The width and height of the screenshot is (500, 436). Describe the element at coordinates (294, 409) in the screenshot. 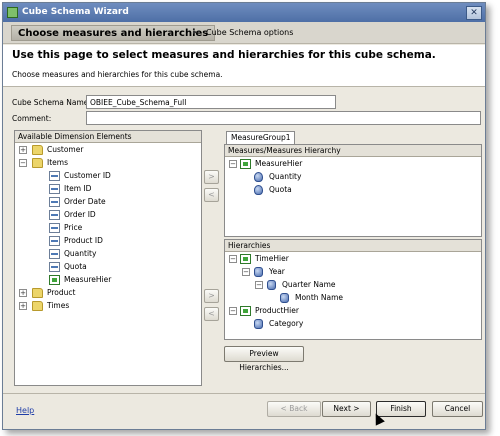

I see `back-button: < Back` at that location.